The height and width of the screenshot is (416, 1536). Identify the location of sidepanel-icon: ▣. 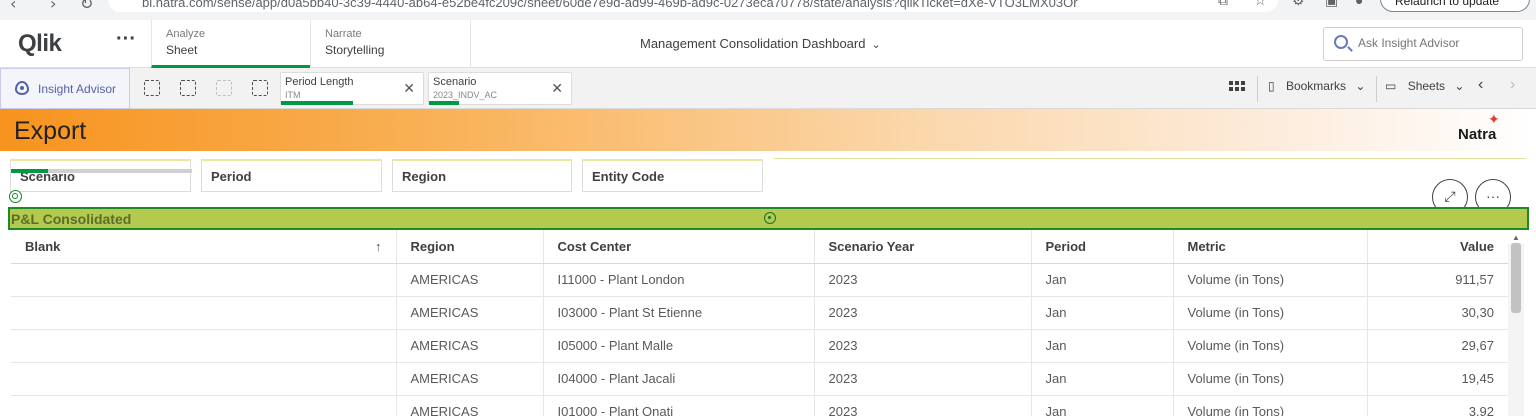
(1331, 4).